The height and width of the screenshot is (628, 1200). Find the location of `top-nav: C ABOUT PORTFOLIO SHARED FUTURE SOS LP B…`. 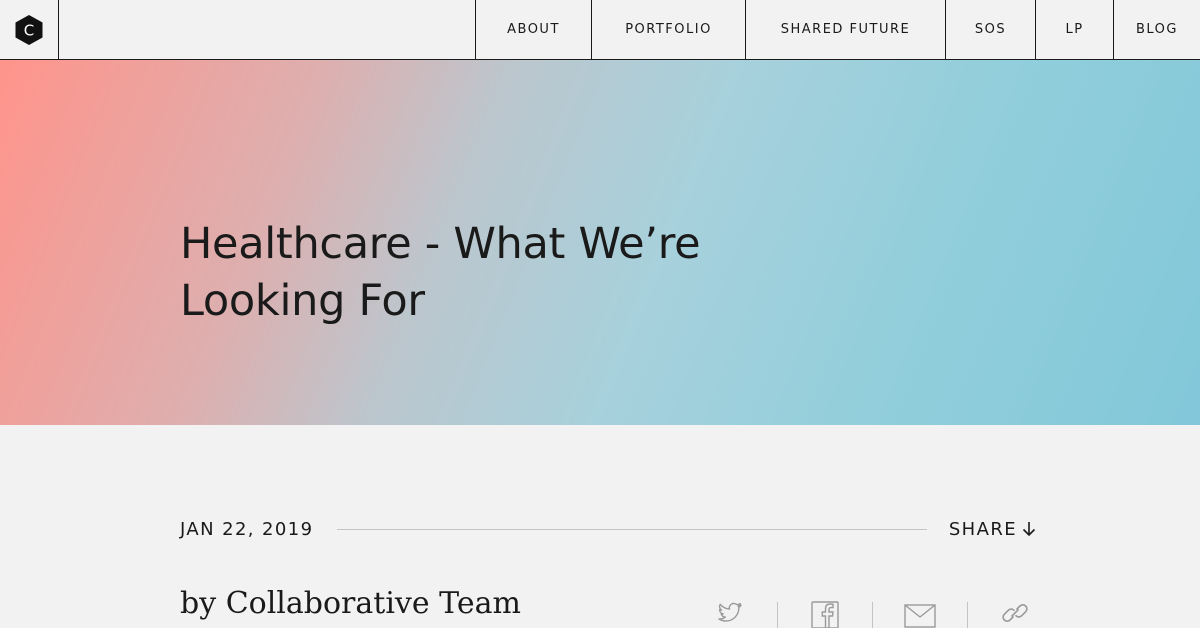

top-nav: C ABOUT PORTFOLIO SHARED FUTURE SOS LP B… is located at coordinates (600, 30).